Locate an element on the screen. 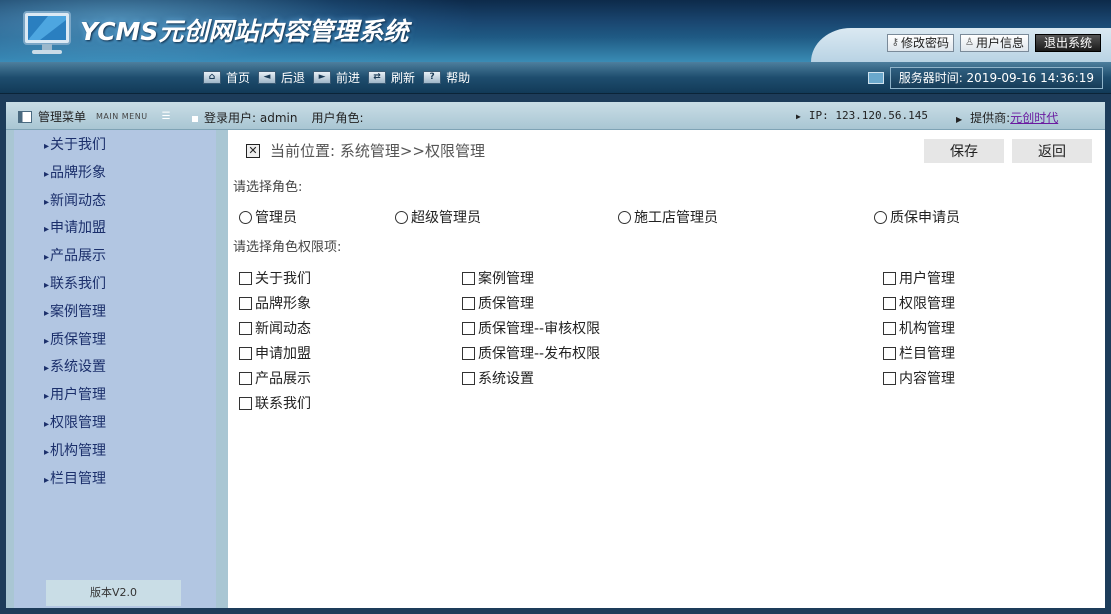 The width and height of the screenshot is (1111, 614). sidebar-item-cases: 案例管理 is located at coordinates (75, 316).